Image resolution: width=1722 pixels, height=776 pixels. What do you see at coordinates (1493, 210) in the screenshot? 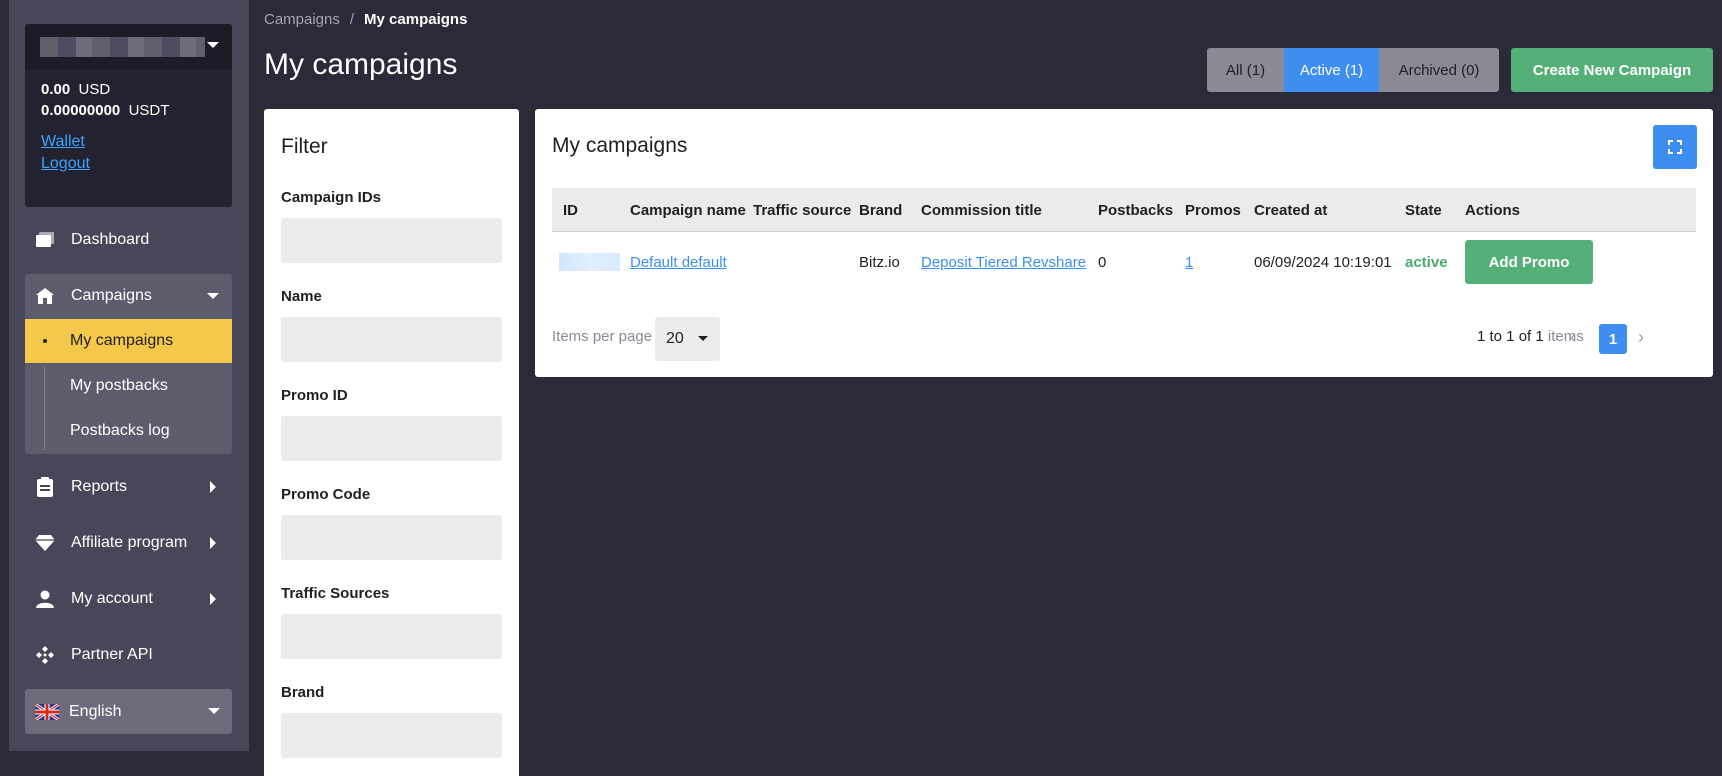
I see `column-header-actions: Actions` at bounding box center [1493, 210].